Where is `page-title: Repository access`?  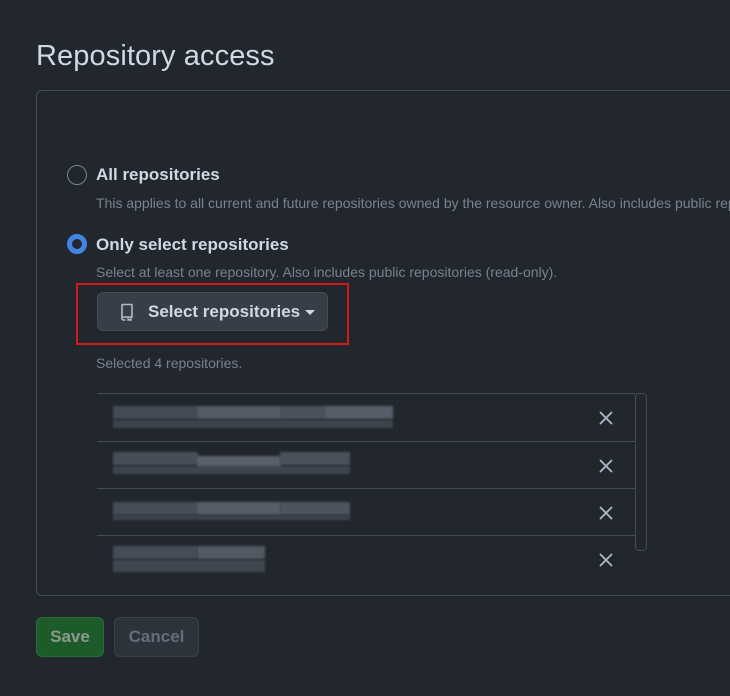 page-title: Repository access is located at coordinates (155, 56).